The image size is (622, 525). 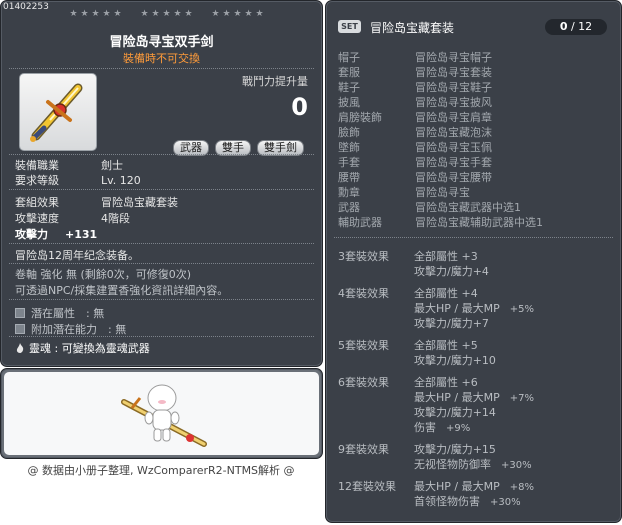 What do you see at coordinates (349, 72) in the screenshot?
I see `set-piece-slot: 套服` at bounding box center [349, 72].